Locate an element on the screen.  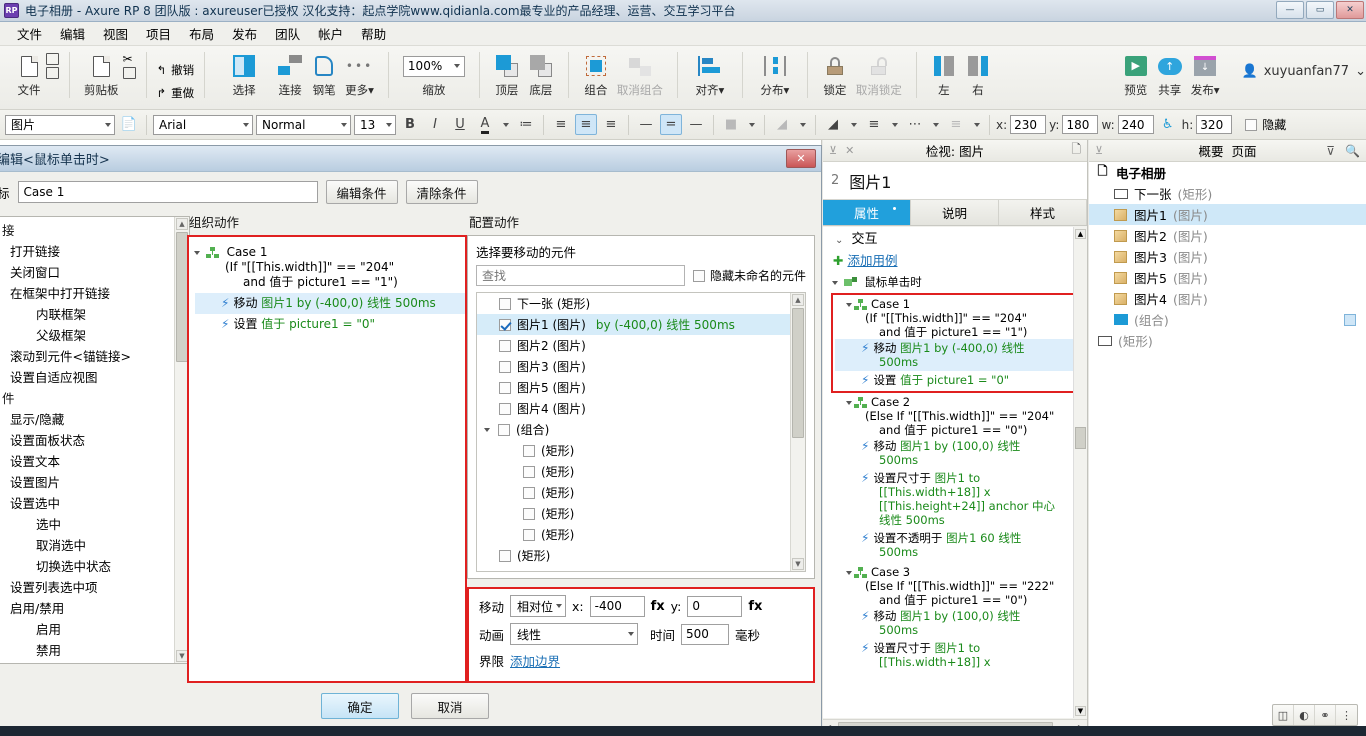
menu-item-account: 帐户 is located at coordinates (330, 33).